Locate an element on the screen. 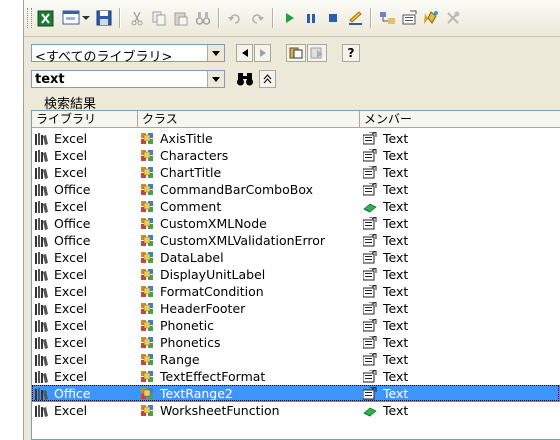 The width and height of the screenshot is (560, 440). go-back-button is located at coordinates (244, 53).